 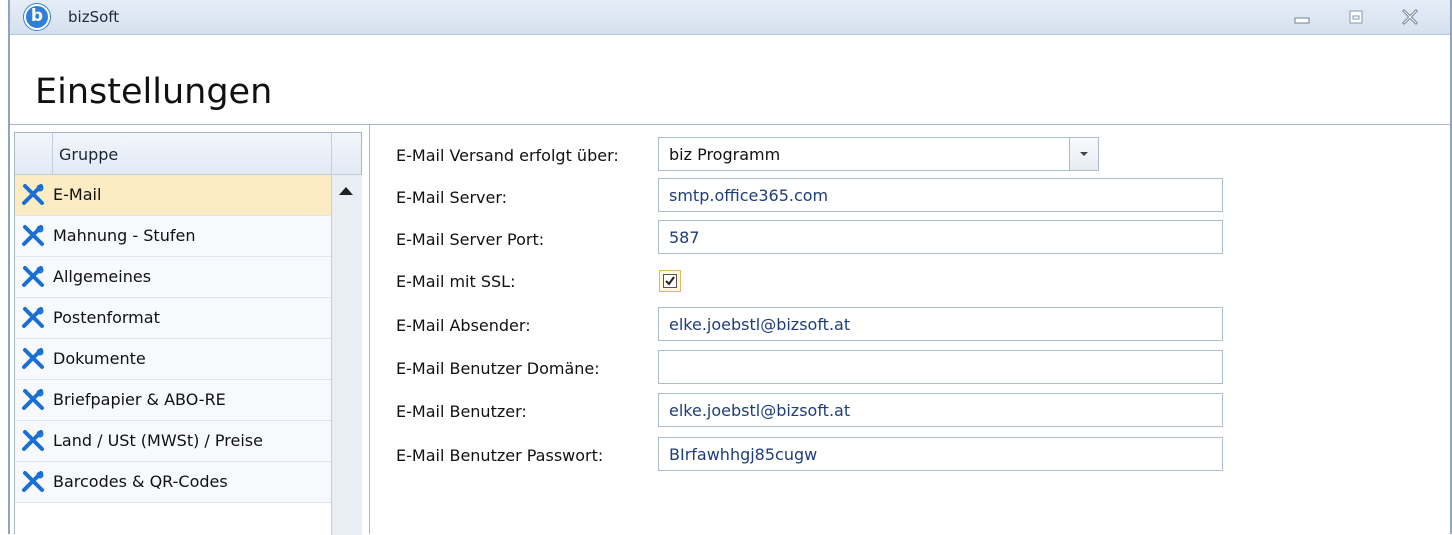 I want to click on minimize-icon, so click(x=1302, y=17).